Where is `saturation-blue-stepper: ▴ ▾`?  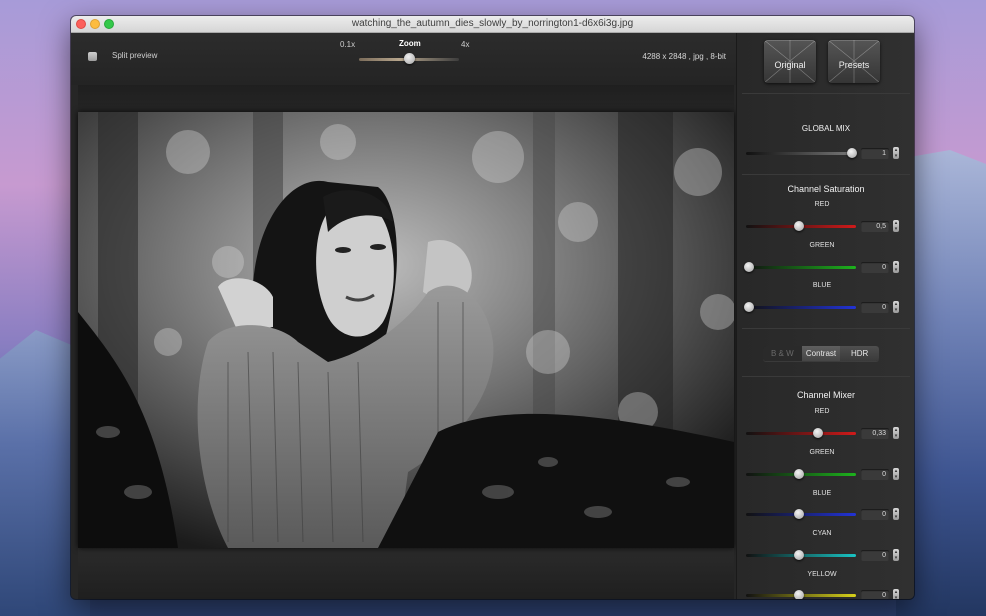 saturation-blue-stepper: ▴ ▾ is located at coordinates (896, 307).